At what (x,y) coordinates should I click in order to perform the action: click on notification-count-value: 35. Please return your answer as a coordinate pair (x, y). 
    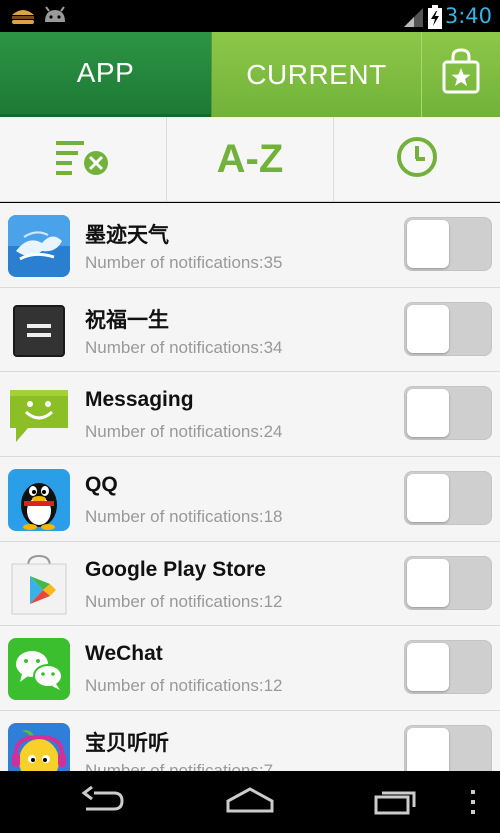
    Looking at the image, I should click on (273, 262).